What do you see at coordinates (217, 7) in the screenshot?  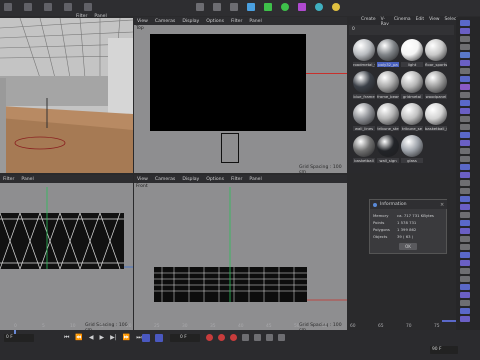 I see `render-view-icon` at bounding box center [217, 7].